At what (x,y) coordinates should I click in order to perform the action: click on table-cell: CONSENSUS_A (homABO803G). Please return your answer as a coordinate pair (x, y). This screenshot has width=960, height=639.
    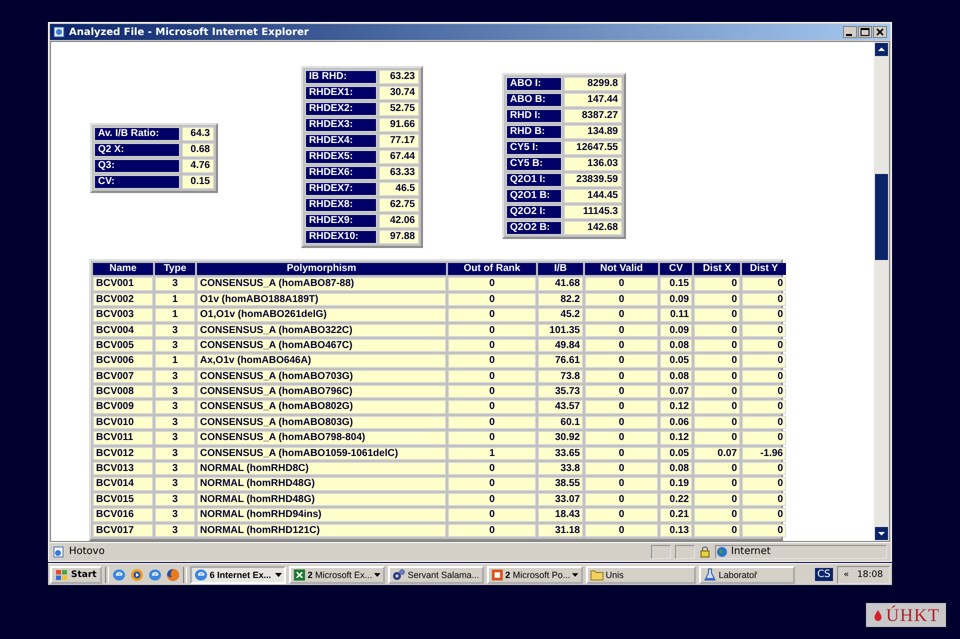
    Looking at the image, I should click on (321, 423).